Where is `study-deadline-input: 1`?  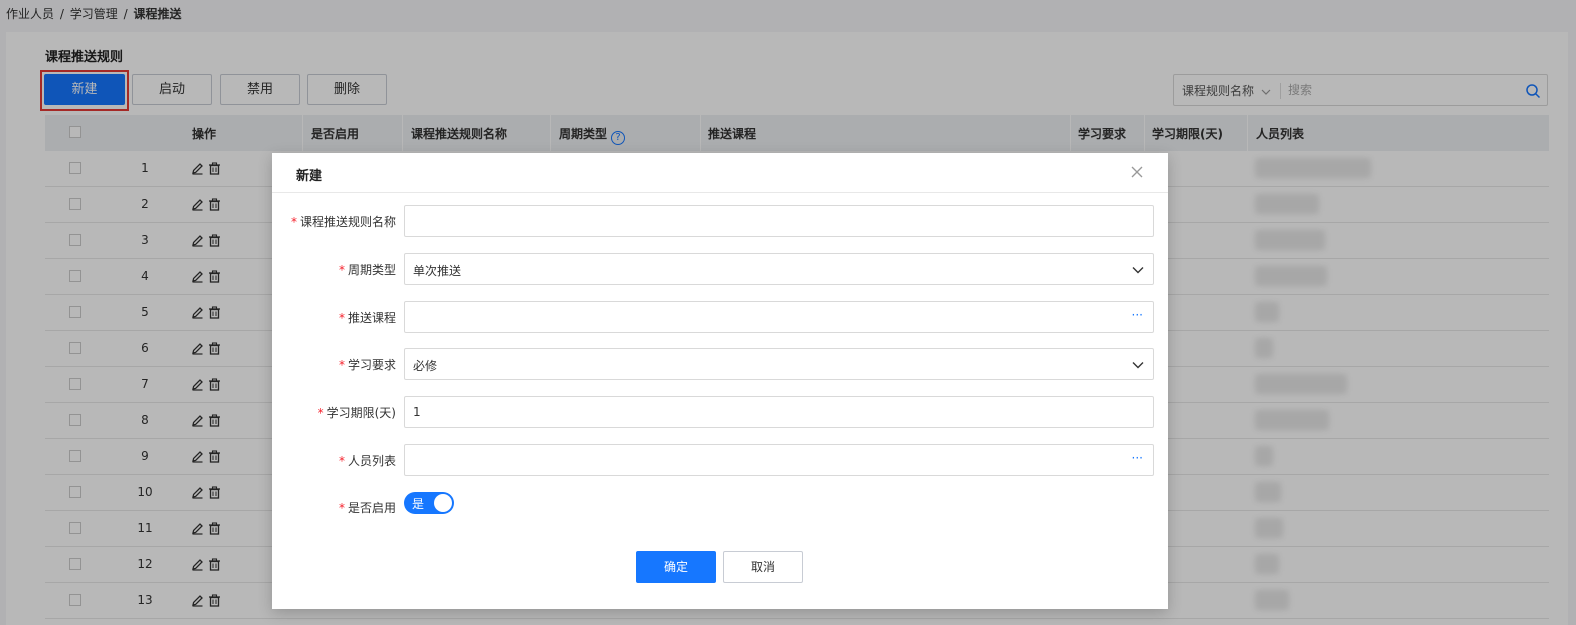
study-deadline-input: 1 is located at coordinates (779, 412).